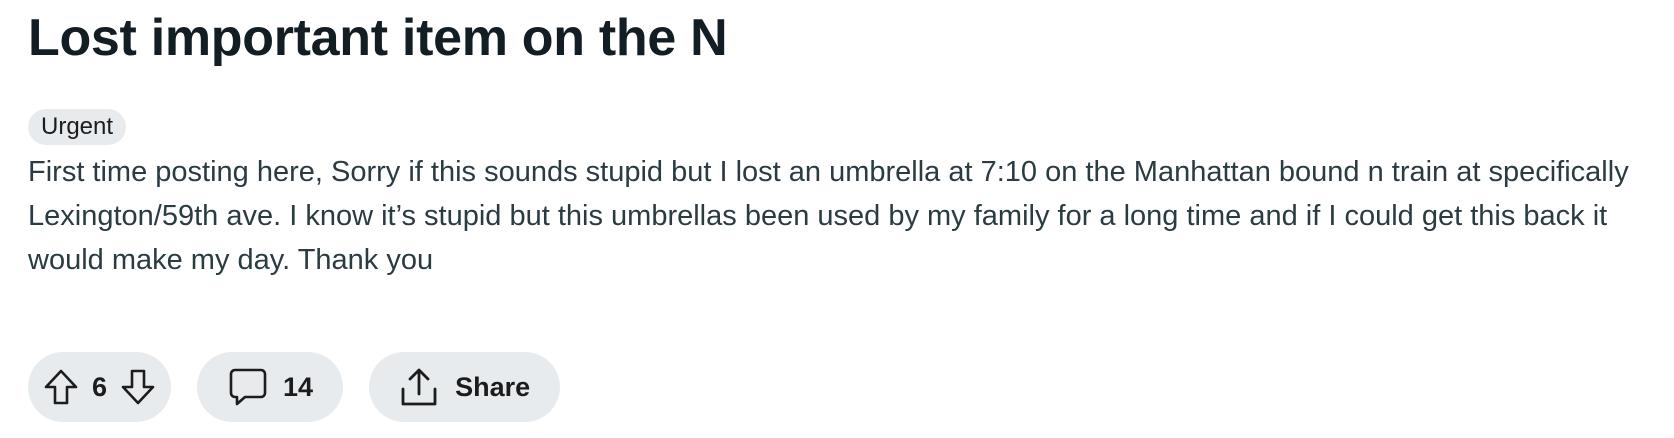 The image size is (1674, 438). Describe the element at coordinates (298, 386) in the screenshot. I see `comment-count: 14` at that location.